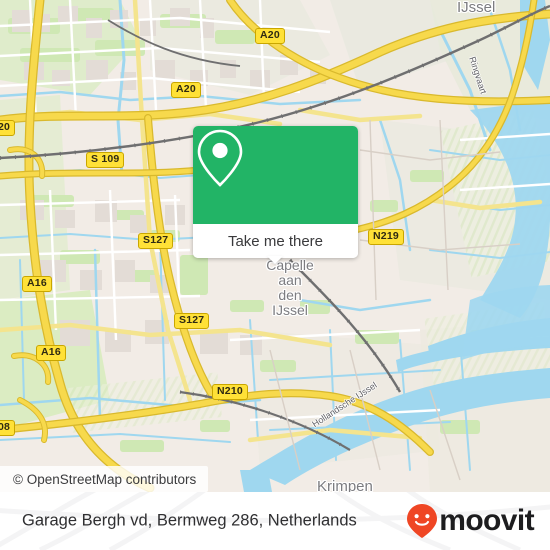 The height and width of the screenshot is (550, 550). Describe the element at coordinates (275, 175) in the screenshot. I see `callout-icon-area` at that location.